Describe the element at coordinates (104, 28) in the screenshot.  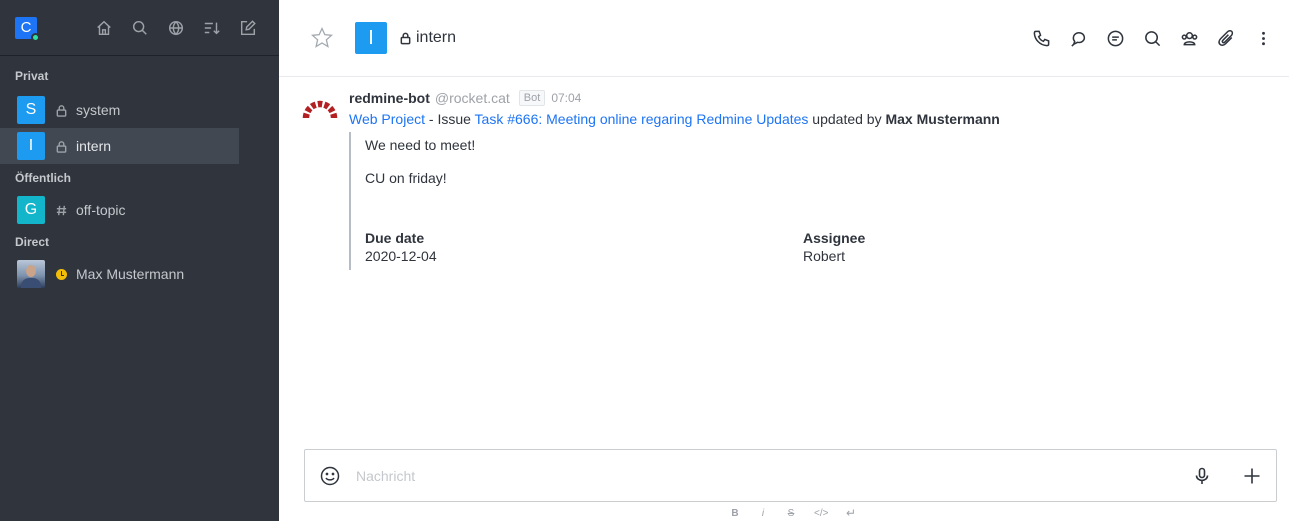
I see `home-icon` at that location.